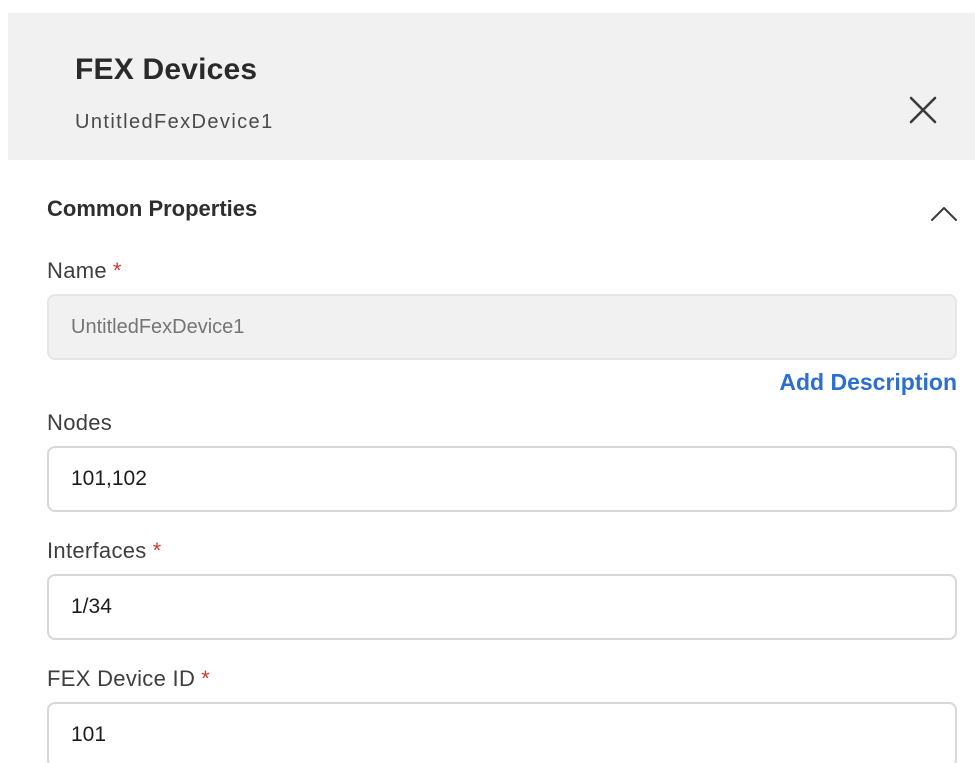 This screenshot has height=763, width=975. What do you see at coordinates (502, 607) in the screenshot?
I see `interfaces-input` at bounding box center [502, 607].